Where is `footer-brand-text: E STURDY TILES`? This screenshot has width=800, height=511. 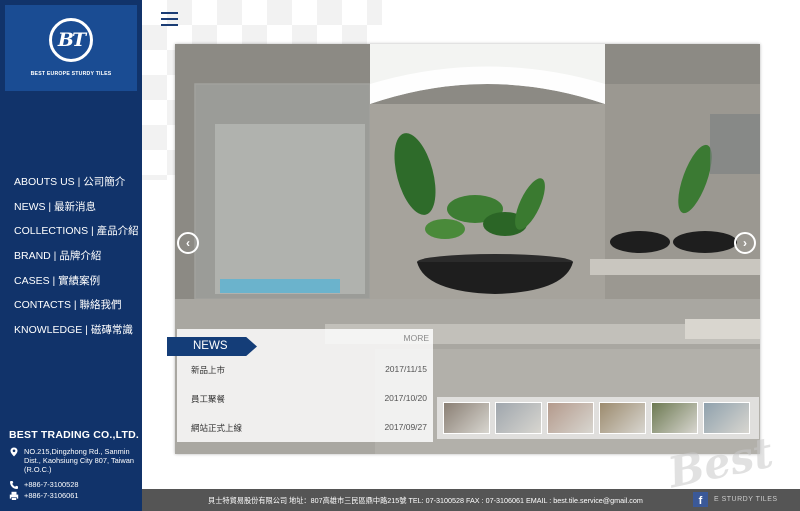
footer-brand-text: E STURDY TILES is located at coordinates (746, 499).